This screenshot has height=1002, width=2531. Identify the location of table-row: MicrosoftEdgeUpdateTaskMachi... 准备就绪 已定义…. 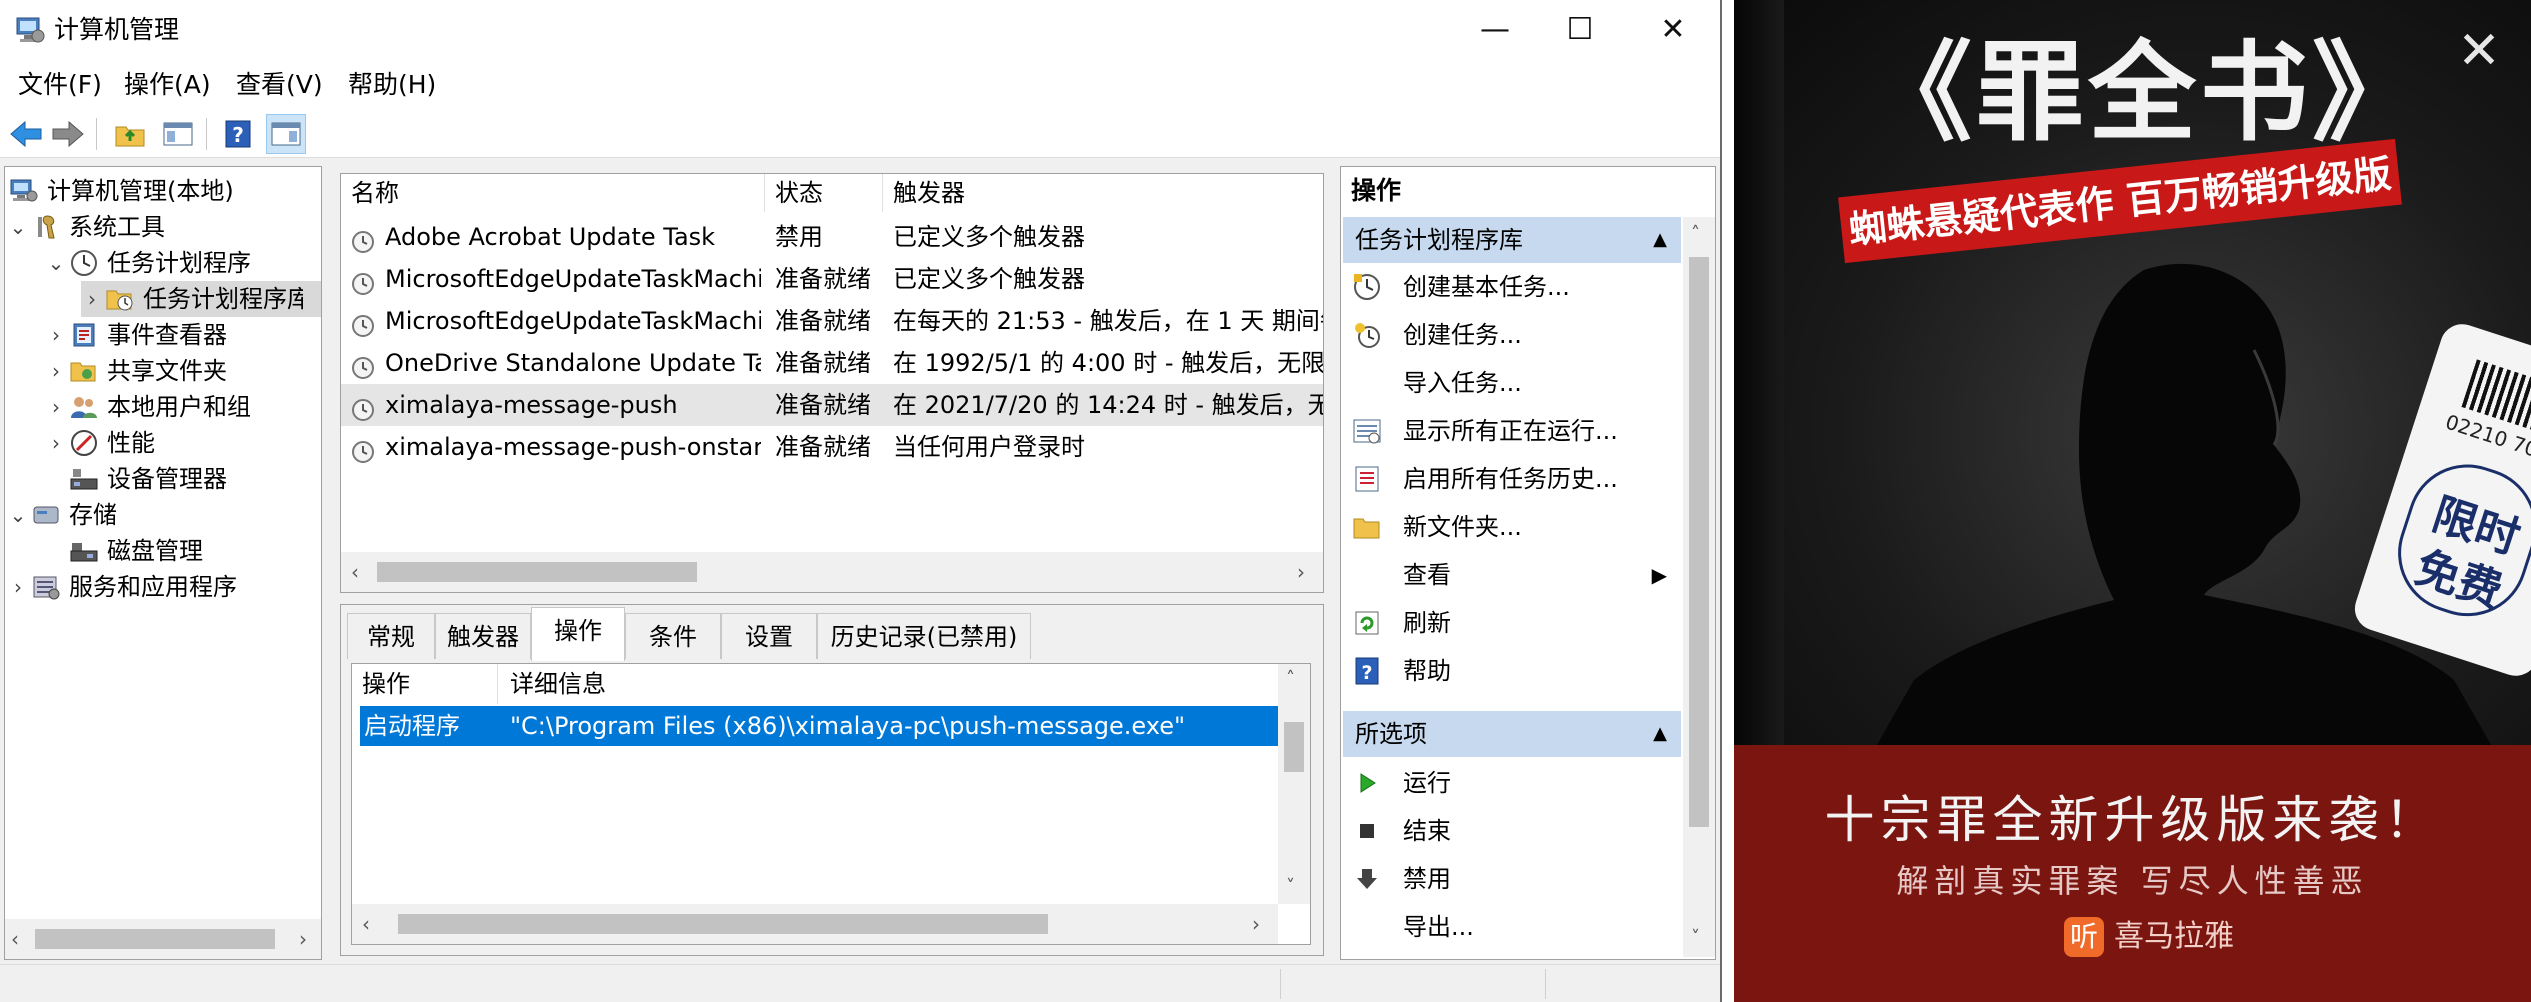
(832, 279).